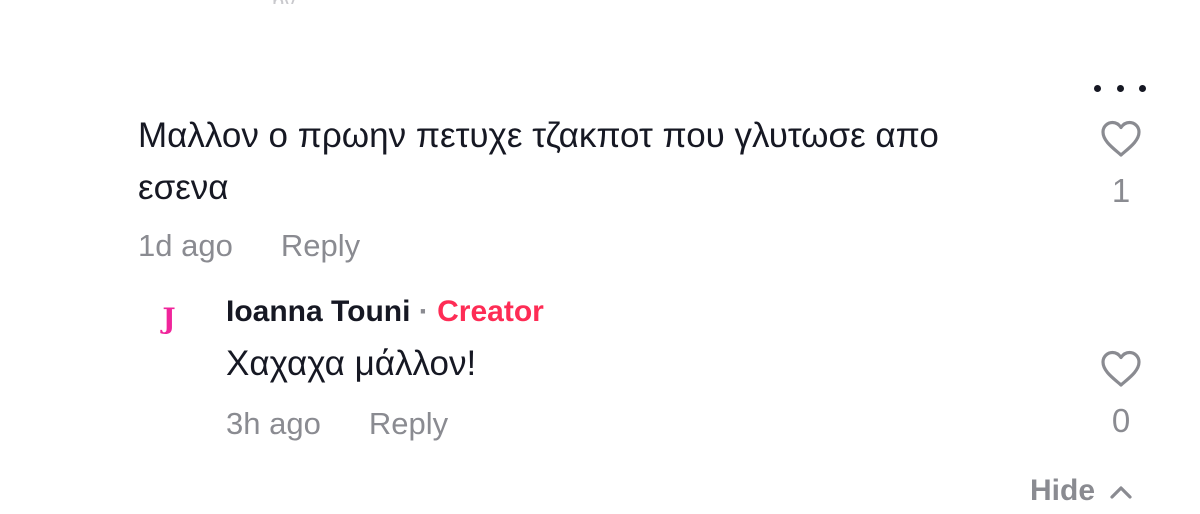  I want to click on comment-like-count: 1, so click(1121, 190).